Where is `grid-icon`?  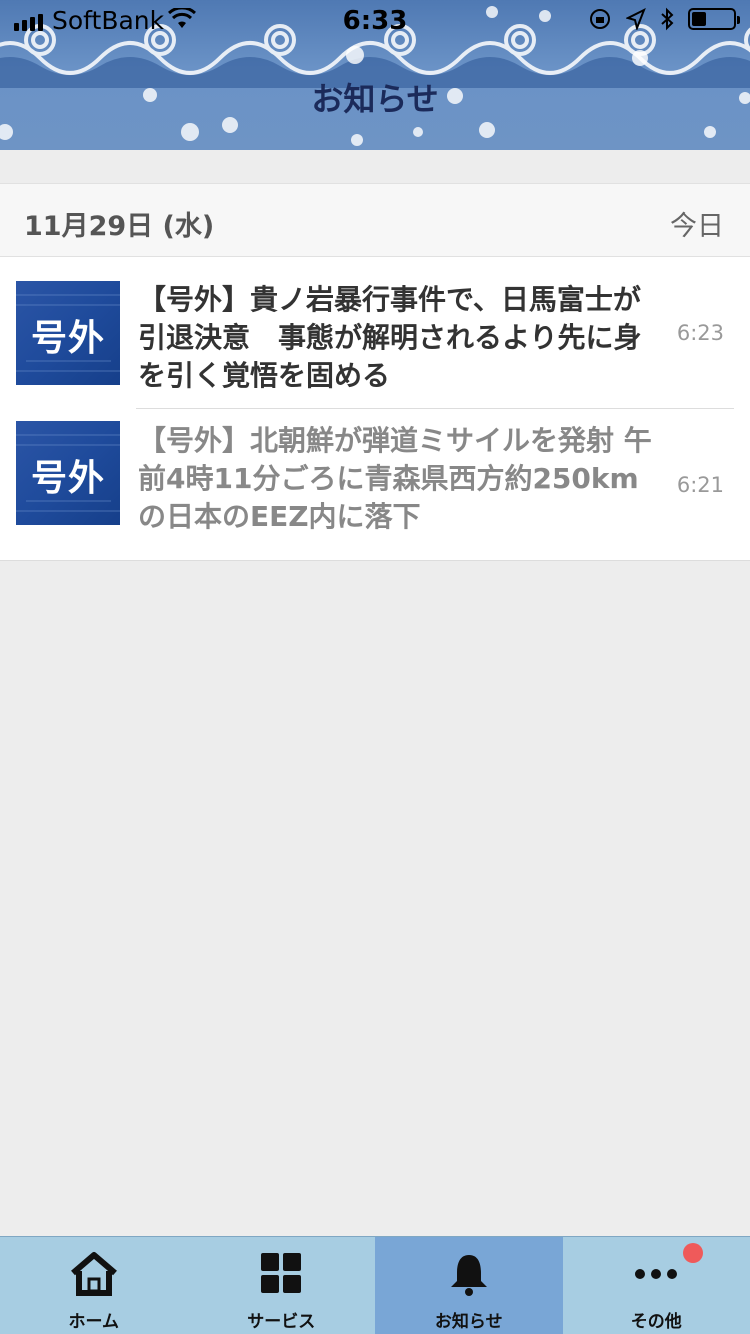
grid-icon is located at coordinates (281, 1273).